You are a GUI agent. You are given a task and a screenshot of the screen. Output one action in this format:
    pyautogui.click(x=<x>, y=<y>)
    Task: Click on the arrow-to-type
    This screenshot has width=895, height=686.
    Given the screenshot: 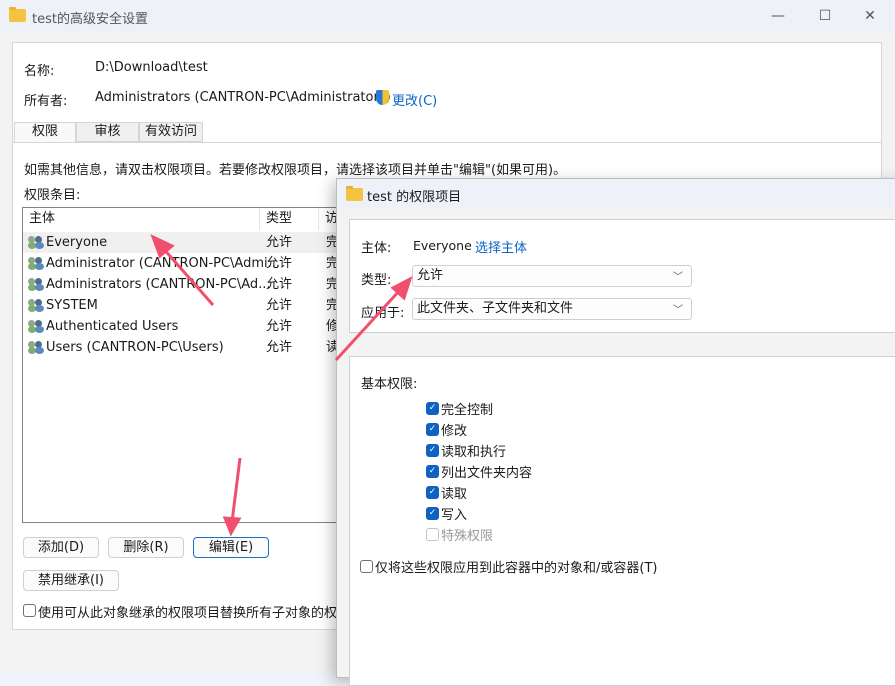 What is the action you would take?
    pyautogui.click(x=368, y=325)
    